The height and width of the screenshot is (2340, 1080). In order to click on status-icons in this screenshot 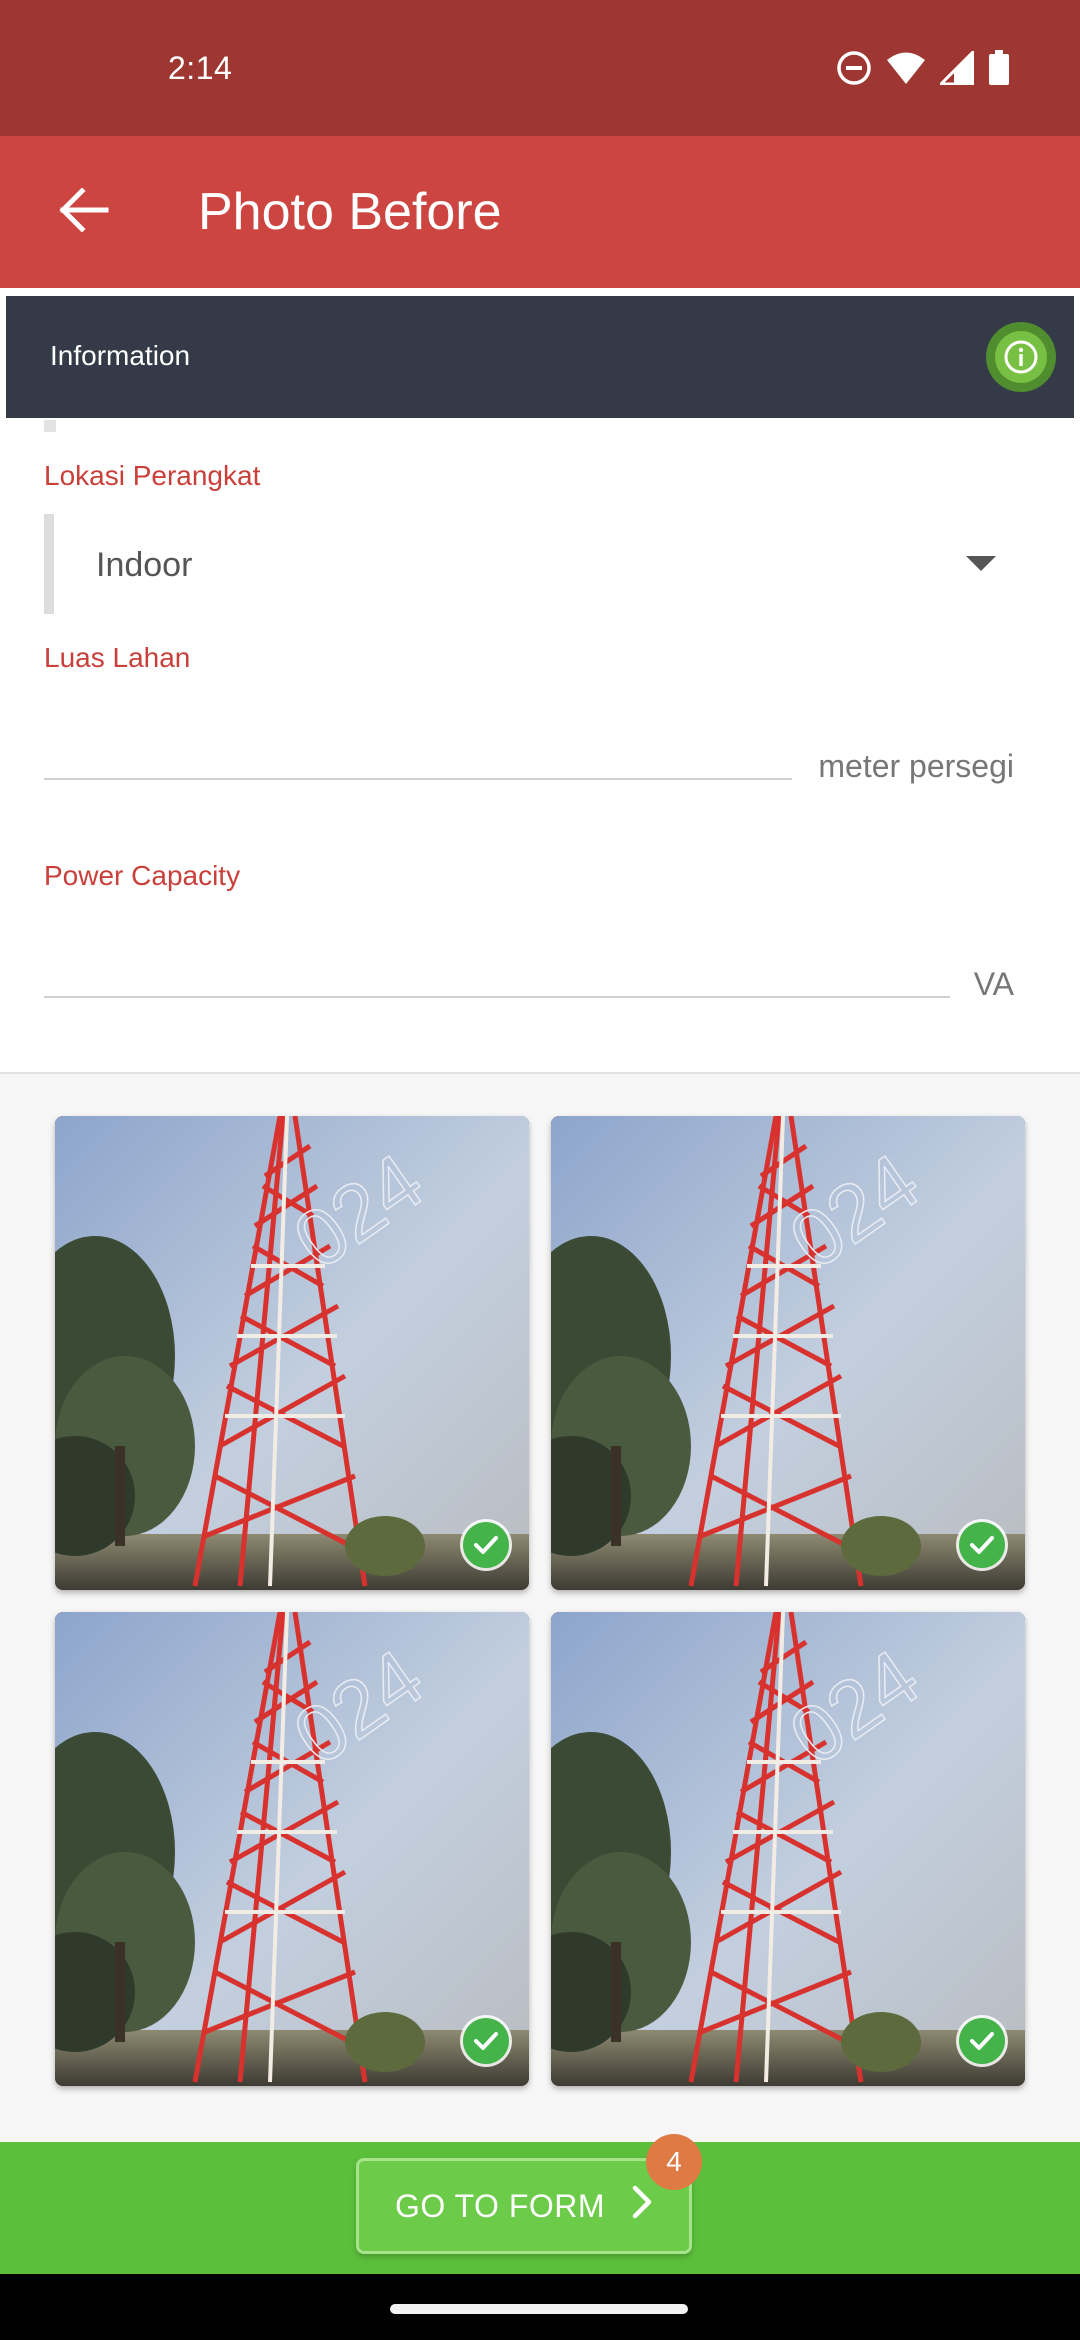, I will do `click(923, 69)`.